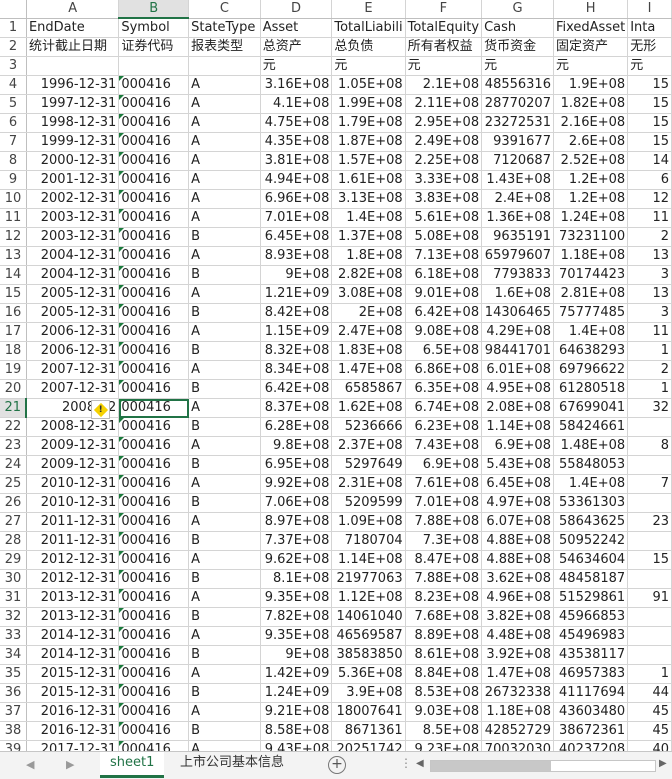 The image size is (672, 779). I want to click on row-header: 15, so click(13, 294).